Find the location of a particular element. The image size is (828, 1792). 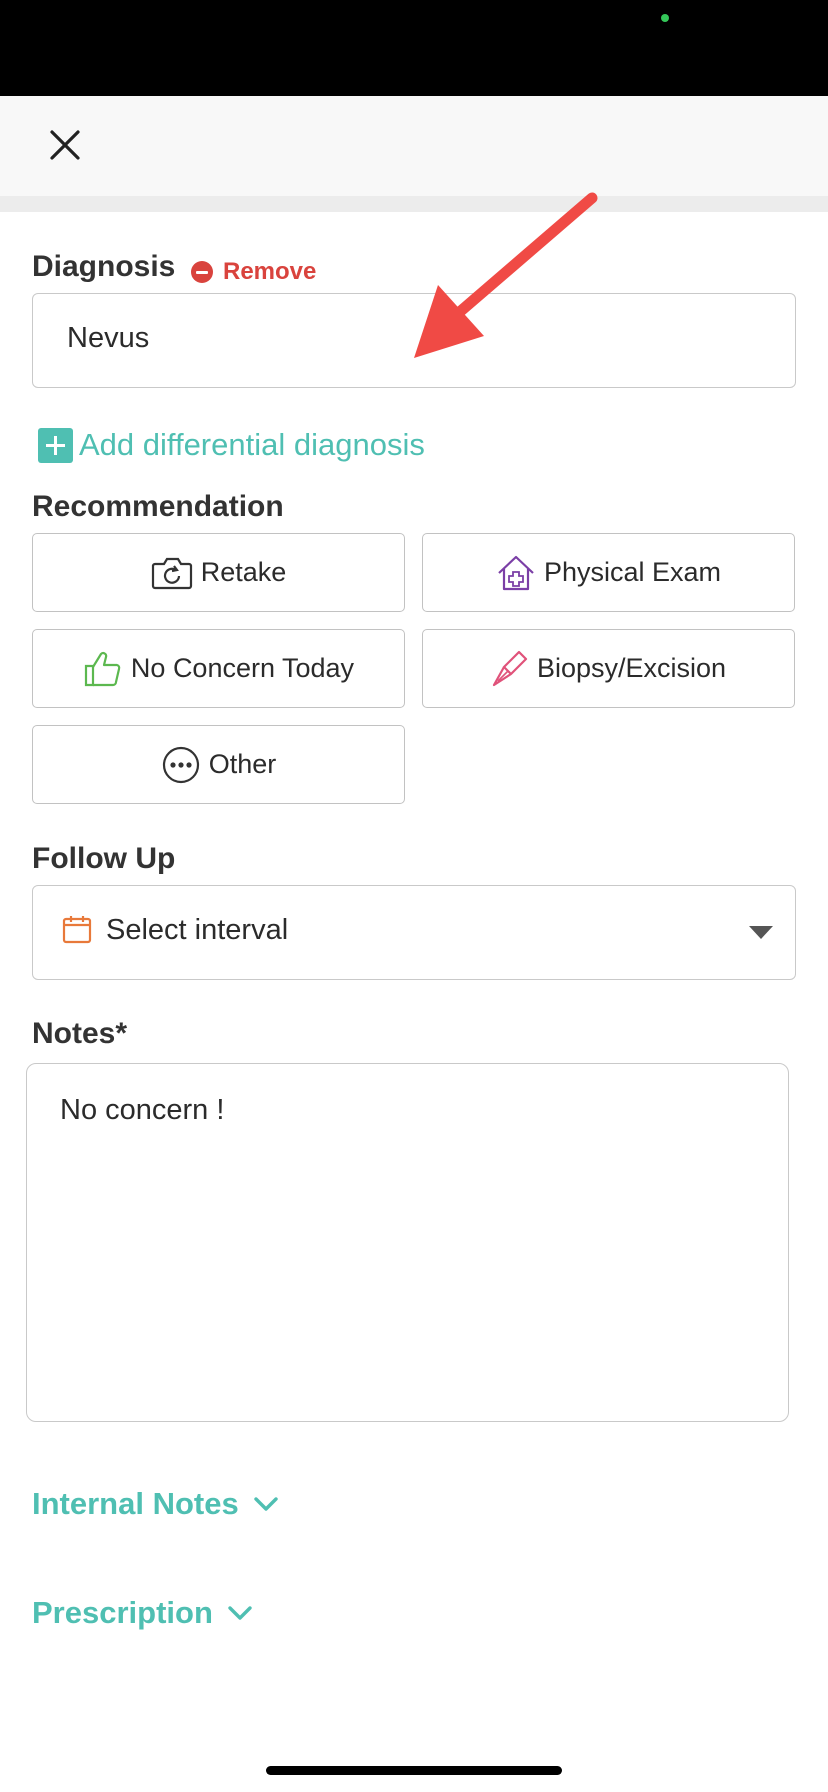

remove-label: Remove is located at coordinates (270, 271).